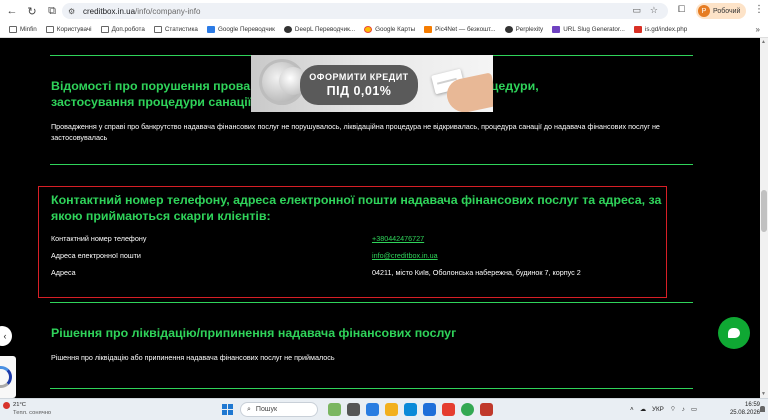 The image size is (768, 420). What do you see at coordinates (359, 77) in the screenshot?
I see `banner-line1: ОФОРМИТИ КРЕДИТ` at bounding box center [359, 77].